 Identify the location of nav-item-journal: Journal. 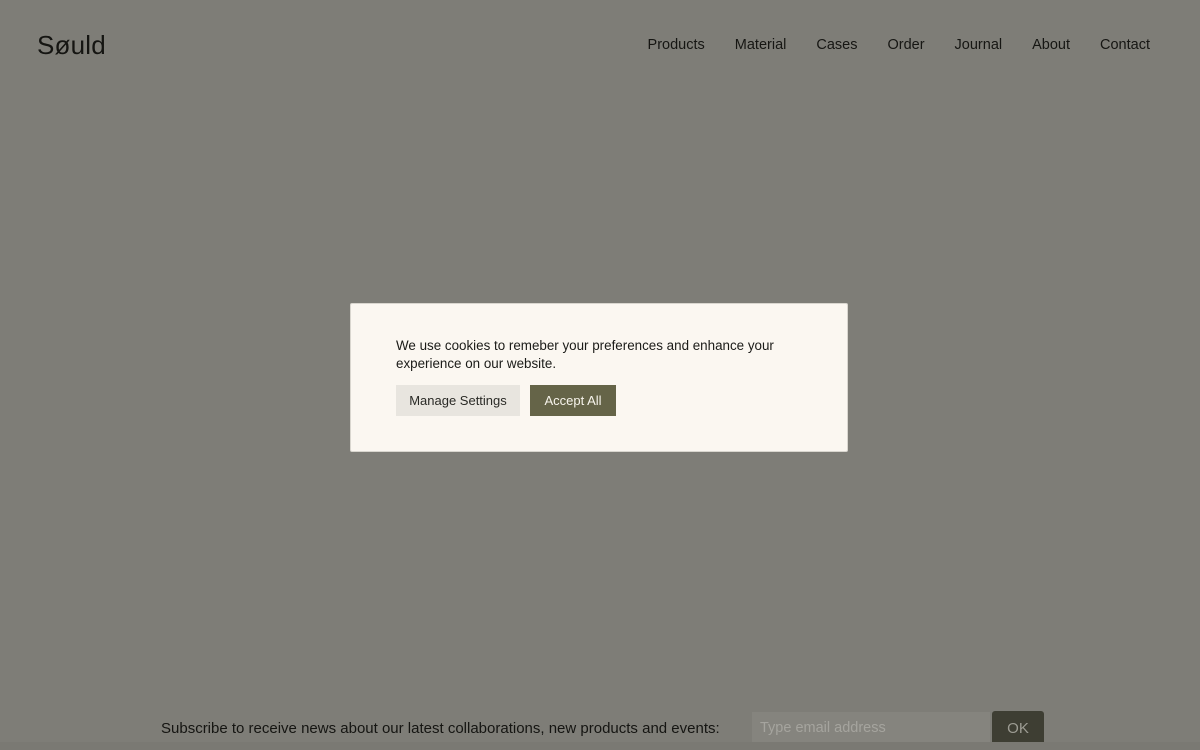
(979, 45).